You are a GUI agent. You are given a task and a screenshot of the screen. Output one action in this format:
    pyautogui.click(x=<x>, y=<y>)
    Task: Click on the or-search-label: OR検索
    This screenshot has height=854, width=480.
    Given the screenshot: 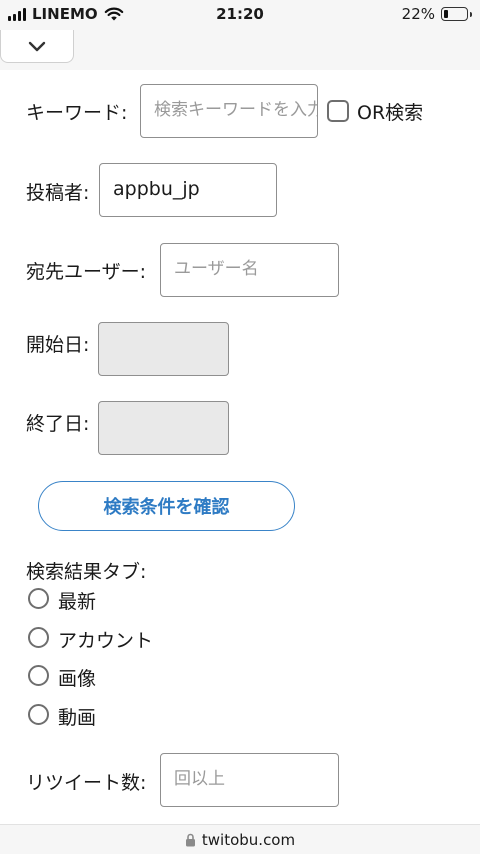 What is the action you would take?
    pyautogui.click(x=390, y=113)
    